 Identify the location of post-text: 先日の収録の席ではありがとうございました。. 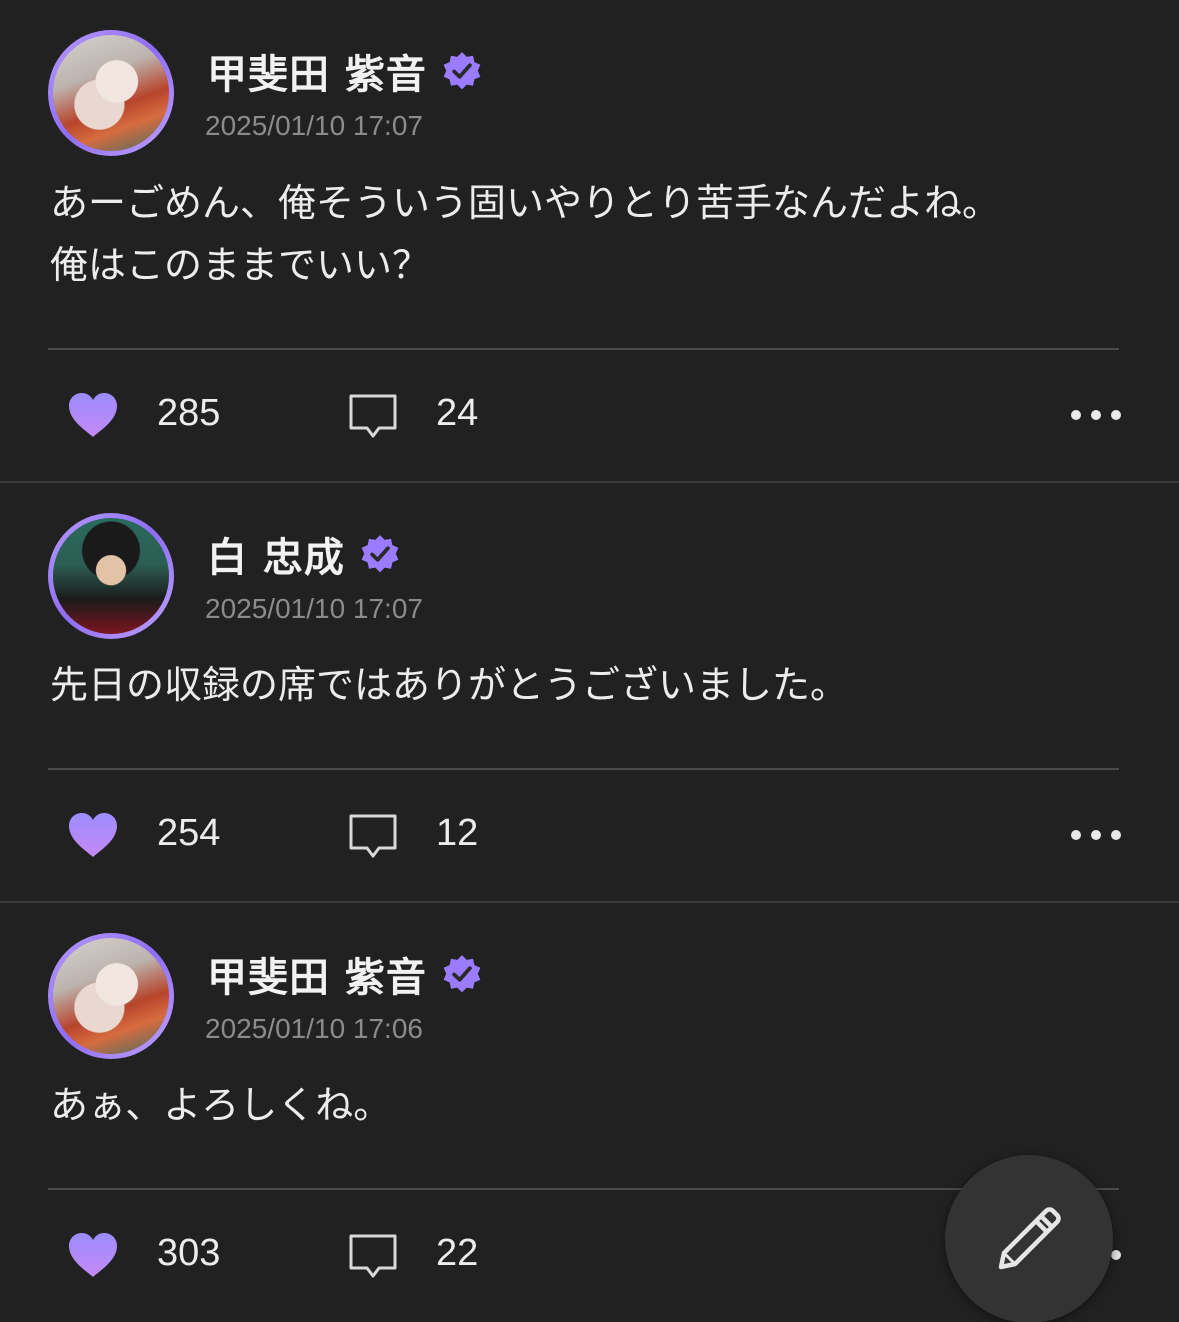
(449, 685).